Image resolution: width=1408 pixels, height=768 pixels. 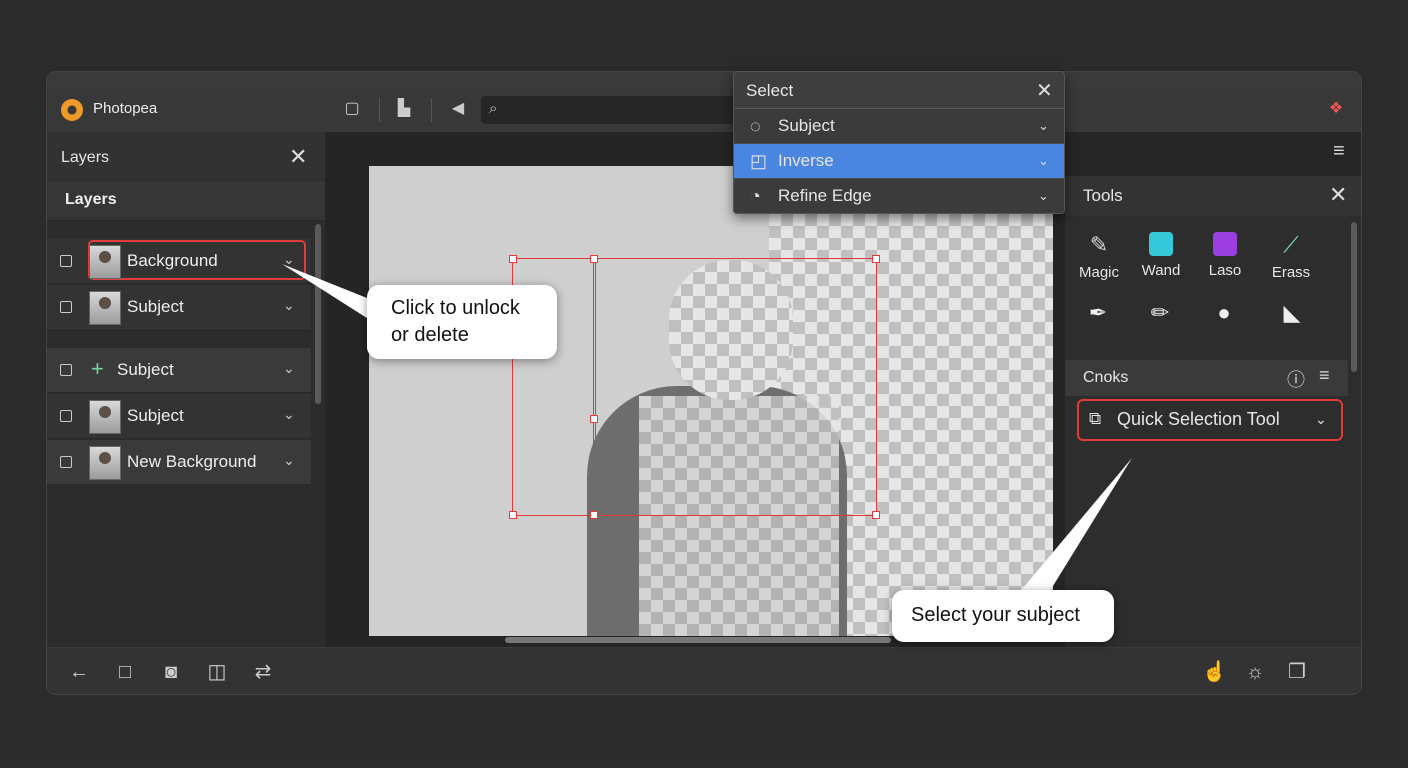 What do you see at coordinates (735, 387) in the screenshot?
I see `selection-box-main` at bounding box center [735, 387].